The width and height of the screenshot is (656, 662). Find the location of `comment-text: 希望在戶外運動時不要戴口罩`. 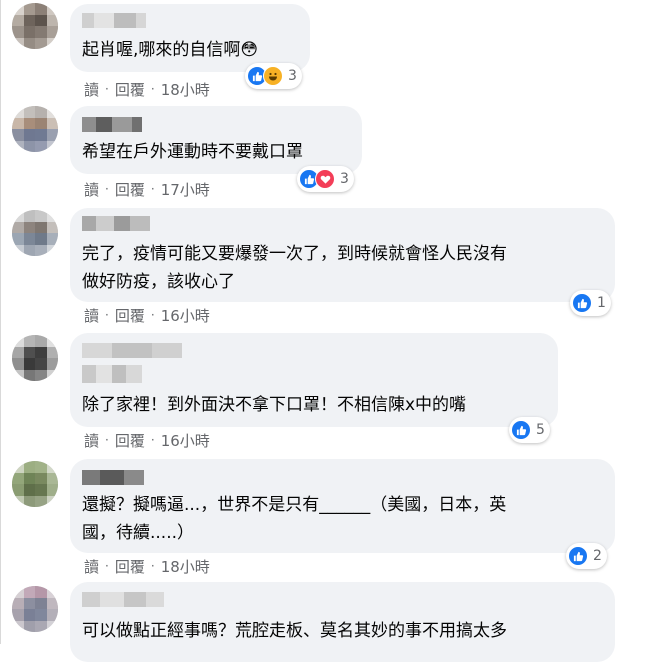

comment-text: 希望在戶外運動時不要戴口罩 is located at coordinates (192, 152).